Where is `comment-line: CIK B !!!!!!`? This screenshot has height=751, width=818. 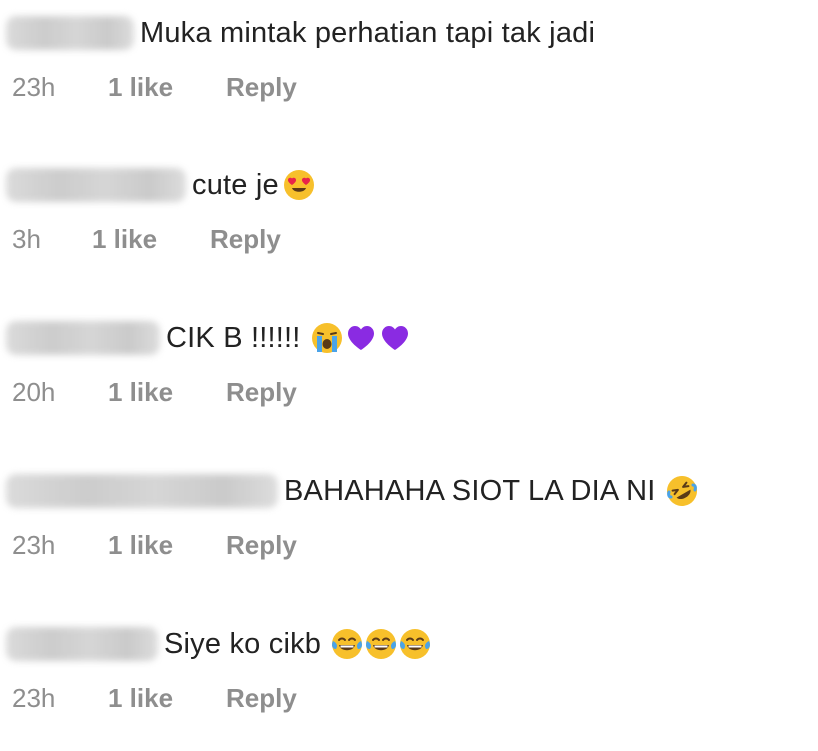
comment-line: CIK B !!!!!! is located at coordinates (205, 338).